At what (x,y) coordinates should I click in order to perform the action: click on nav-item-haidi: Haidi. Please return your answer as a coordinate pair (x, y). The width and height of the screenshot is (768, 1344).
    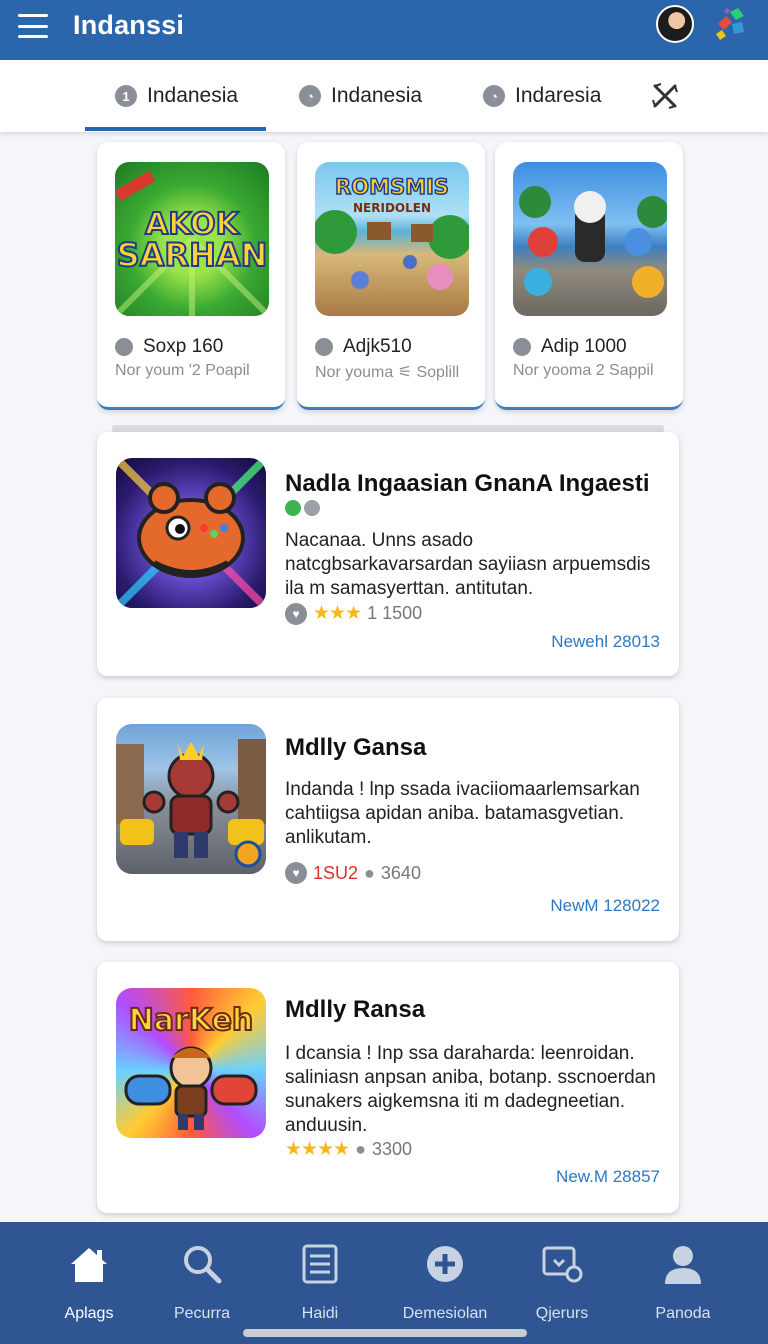
    Looking at the image, I should click on (320, 1282).